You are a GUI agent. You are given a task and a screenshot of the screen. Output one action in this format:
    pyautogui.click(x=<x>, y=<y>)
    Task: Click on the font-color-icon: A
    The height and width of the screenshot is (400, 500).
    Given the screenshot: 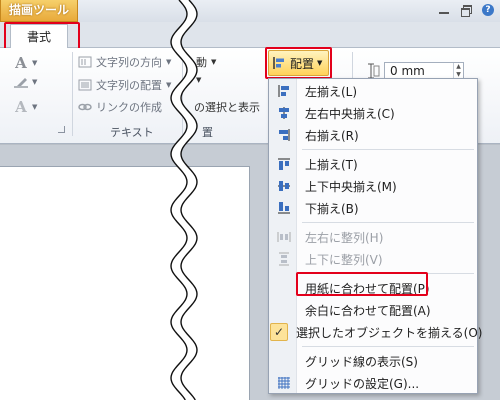 What is the action you would take?
    pyautogui.click(x=21, y=63)
    